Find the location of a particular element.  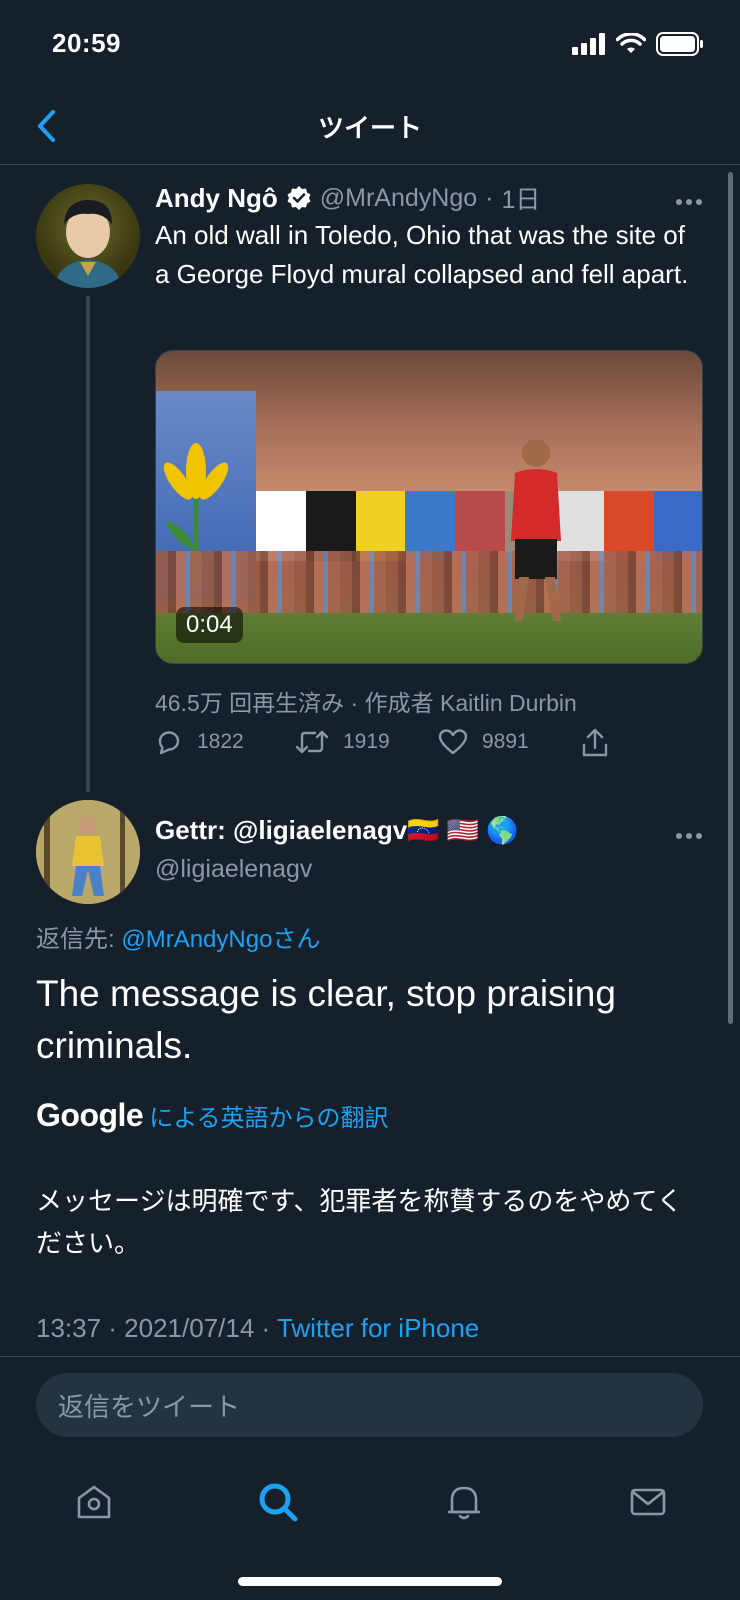

tab-messages is located at coordinates (648, 1502).